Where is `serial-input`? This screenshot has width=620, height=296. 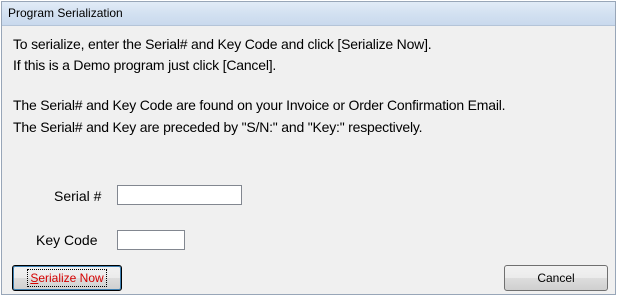
serial-input is located at coordinates (179, 195).